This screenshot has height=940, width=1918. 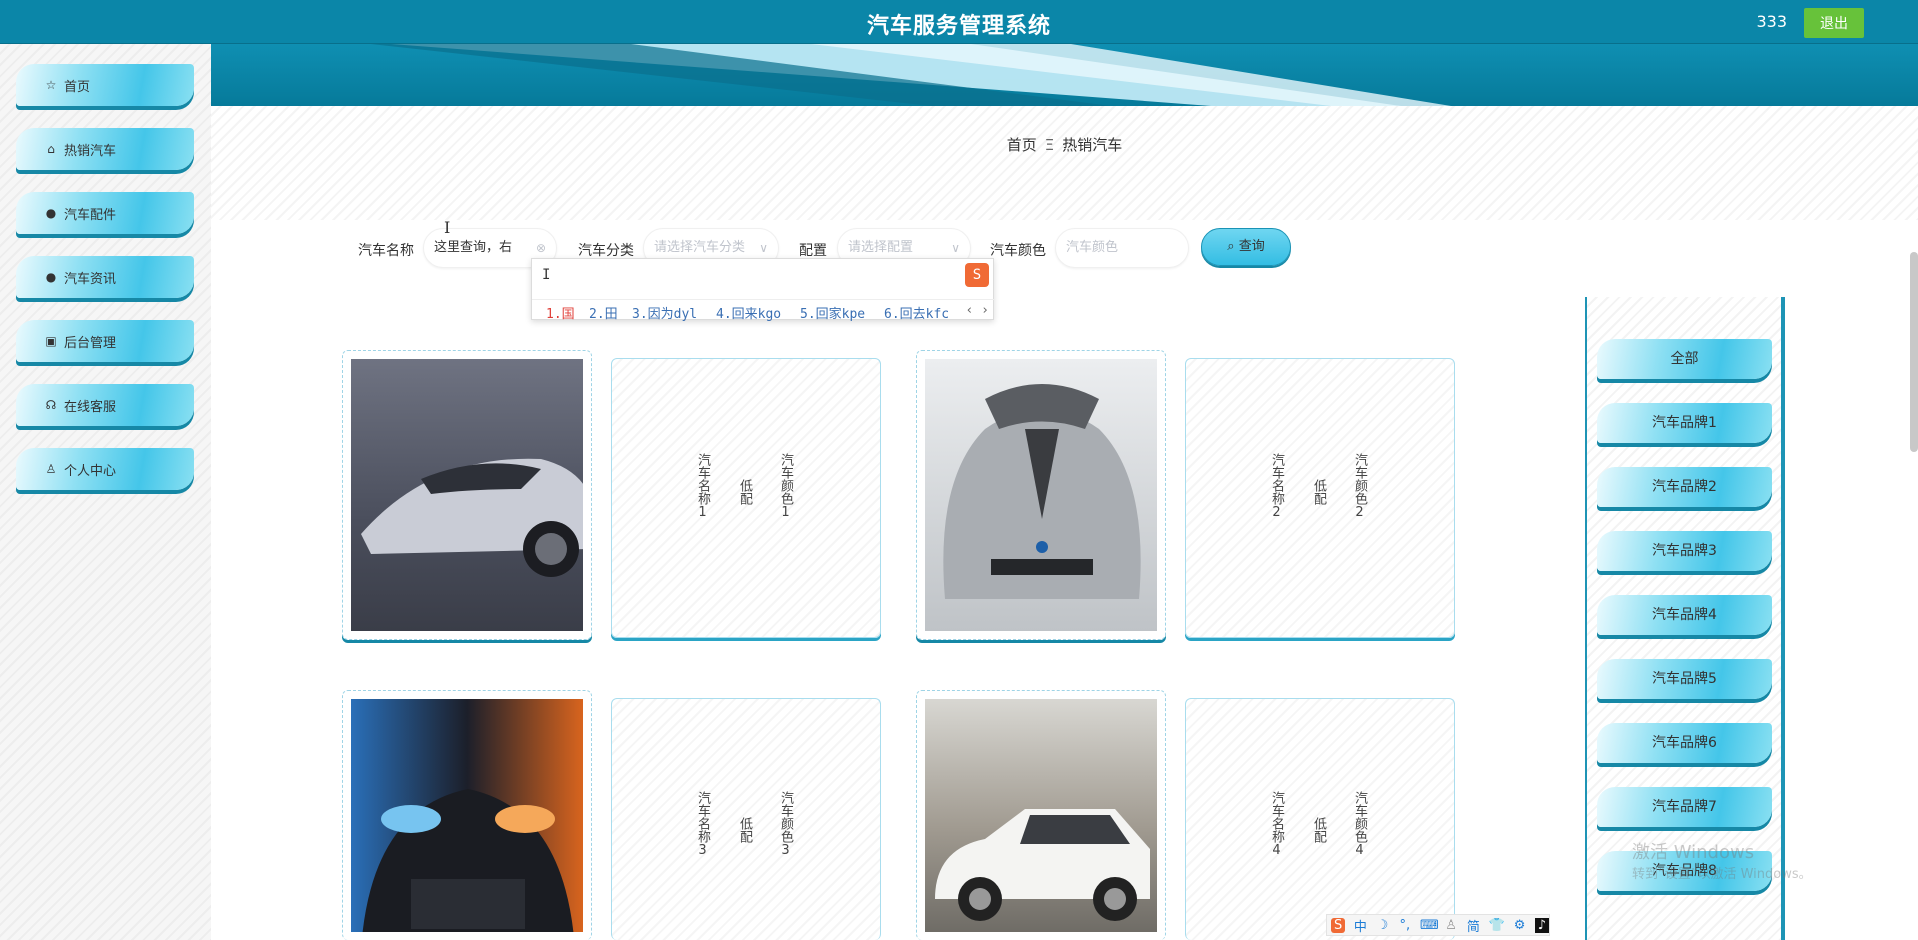 What do you see at coordinates (1092, 247) in the screenshot?
I see `car-color-placeholder: 汽车颜色` at bounding box center [1092, 247].